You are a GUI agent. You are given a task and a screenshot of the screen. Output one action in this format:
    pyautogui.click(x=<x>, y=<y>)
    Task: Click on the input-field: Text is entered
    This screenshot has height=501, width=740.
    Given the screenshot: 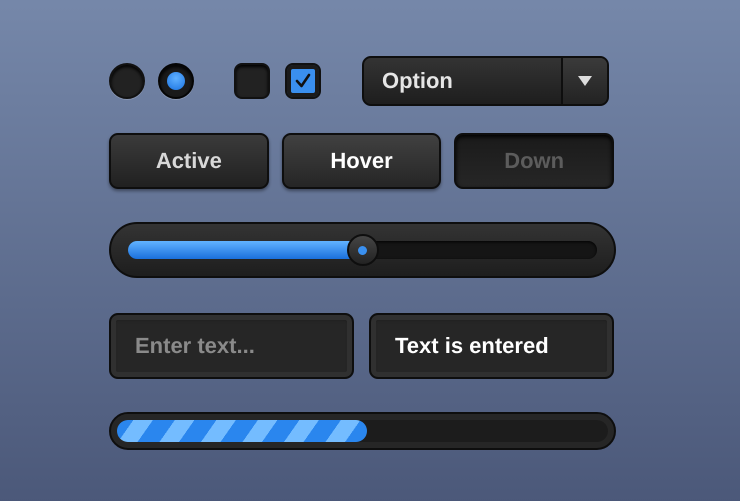 What is the action you would take?
    pyautogui.click(x=491, y=346)
    